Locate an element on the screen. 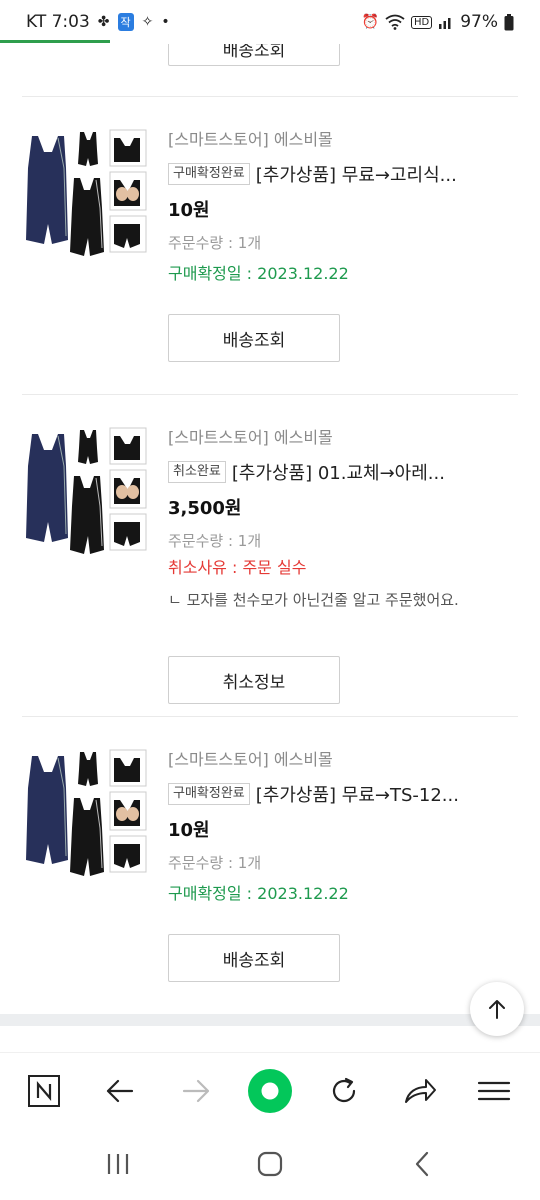 Image resolution: width=540 pixels, height=1200 pixels. naver-home-button is located at coordinates (44, 1091).